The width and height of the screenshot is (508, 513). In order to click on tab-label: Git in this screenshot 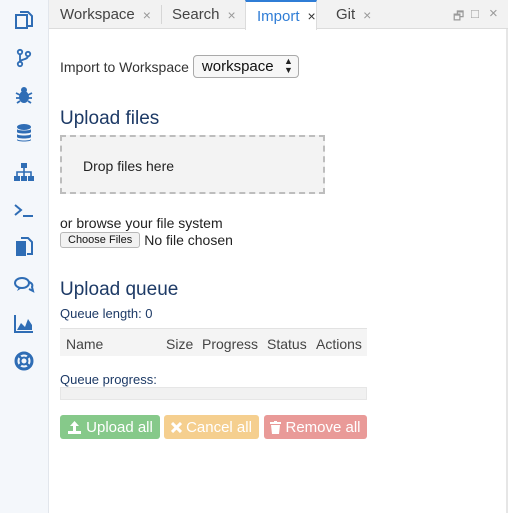, I will do `click(346, 14)`.